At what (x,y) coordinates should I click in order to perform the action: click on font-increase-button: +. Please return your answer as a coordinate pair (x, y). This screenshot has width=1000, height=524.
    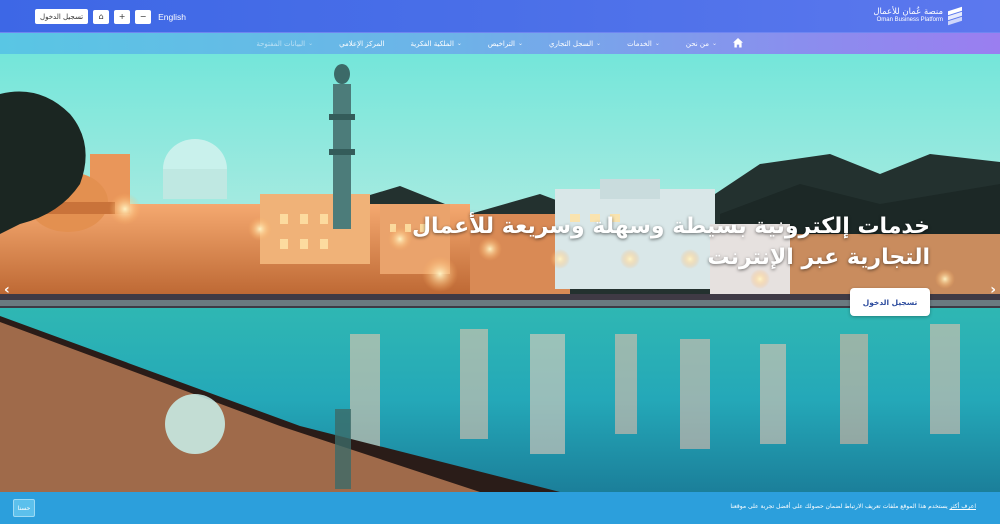
    Looking at the image, I should click on (122, 16).